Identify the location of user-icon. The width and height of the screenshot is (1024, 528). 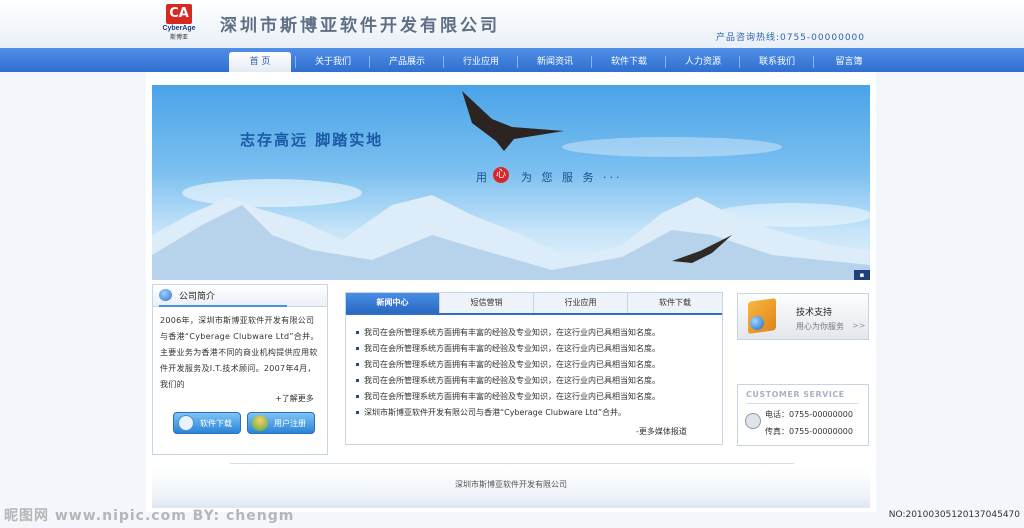
(260, 423).